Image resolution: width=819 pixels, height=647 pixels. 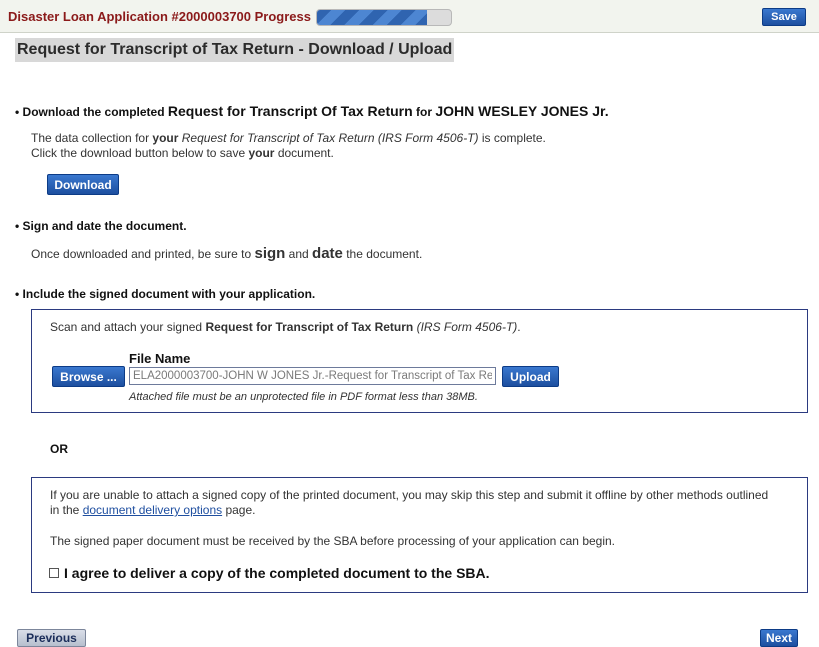 I want to click on sign-bullet-text: Sign and date the document., so click(x=104, y=226).